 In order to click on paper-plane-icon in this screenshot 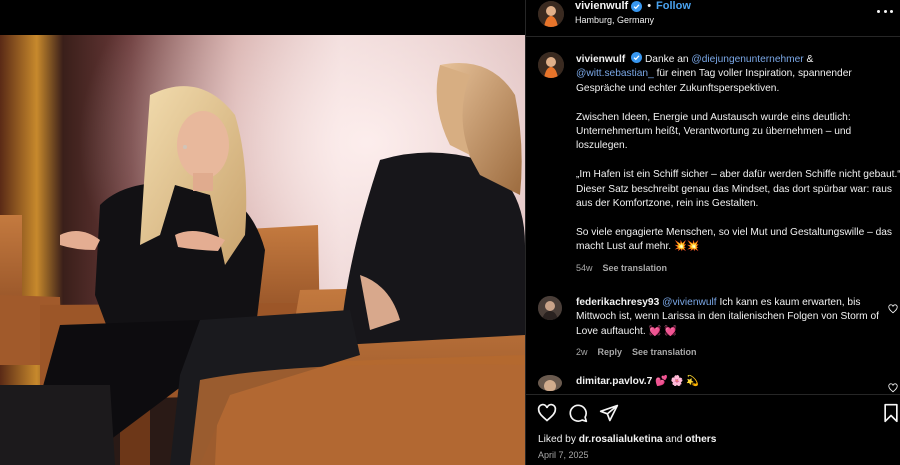, I will do `click(609, 413)`.